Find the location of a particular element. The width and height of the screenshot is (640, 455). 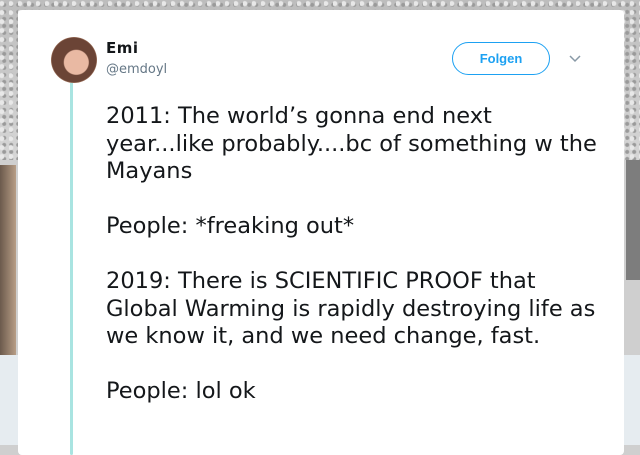

avatar is located at coordinates (74, 60).